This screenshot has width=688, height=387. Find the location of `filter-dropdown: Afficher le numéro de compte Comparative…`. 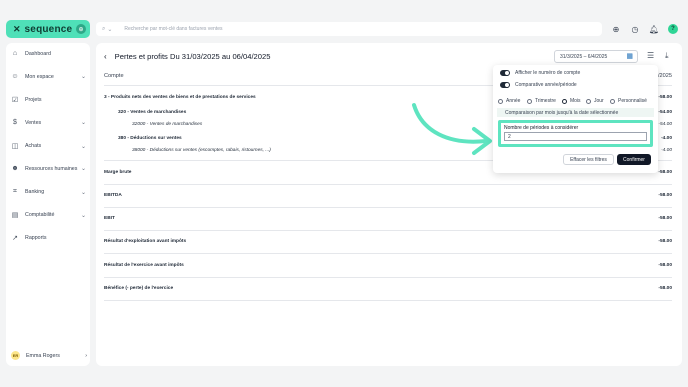

filter-dropdown: Afficher le numéro de compte Comparative… is located at coordinates (575, 119).